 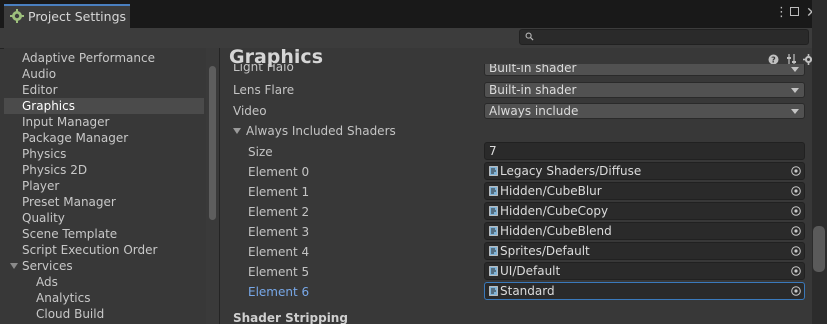 I want to click on video-dropdown: Always include, so click(x=644, y=111).